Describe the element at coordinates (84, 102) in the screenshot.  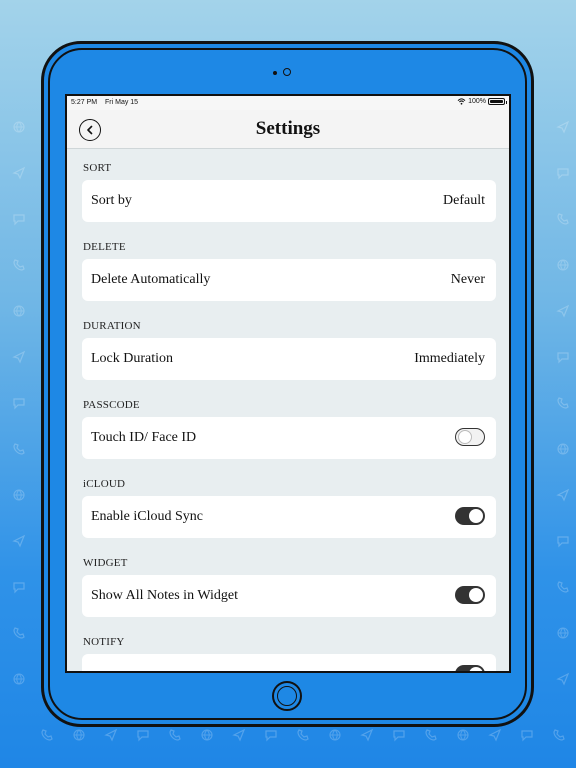
I see `status-time: 5:27 PM` at that location.